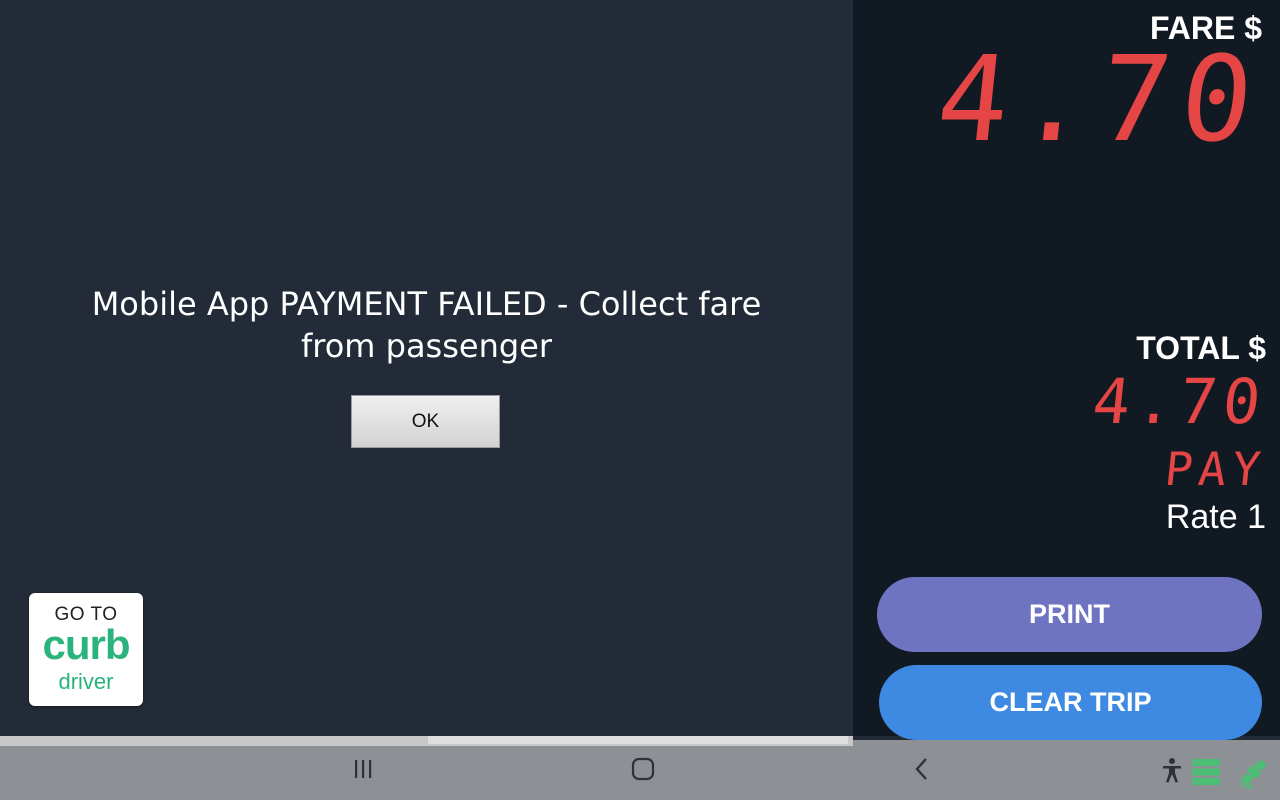 The height and width of the screenshot is (800, 1280). I want to click on recent-apps-icon, so click(363, 769).